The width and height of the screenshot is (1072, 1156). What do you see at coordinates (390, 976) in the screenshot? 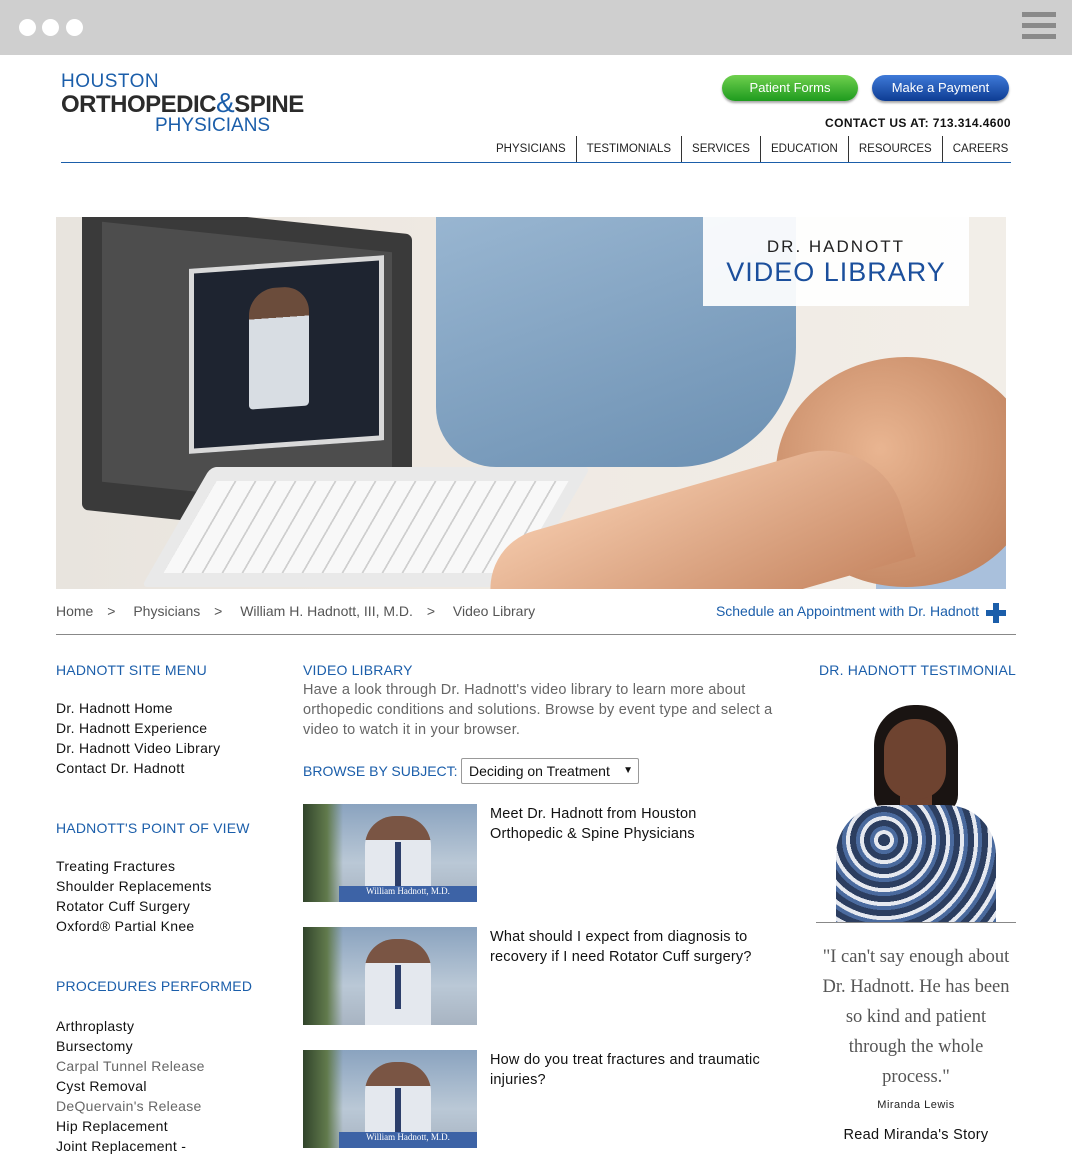
I see `video-thumbnail` at bounding box center [390, 976].